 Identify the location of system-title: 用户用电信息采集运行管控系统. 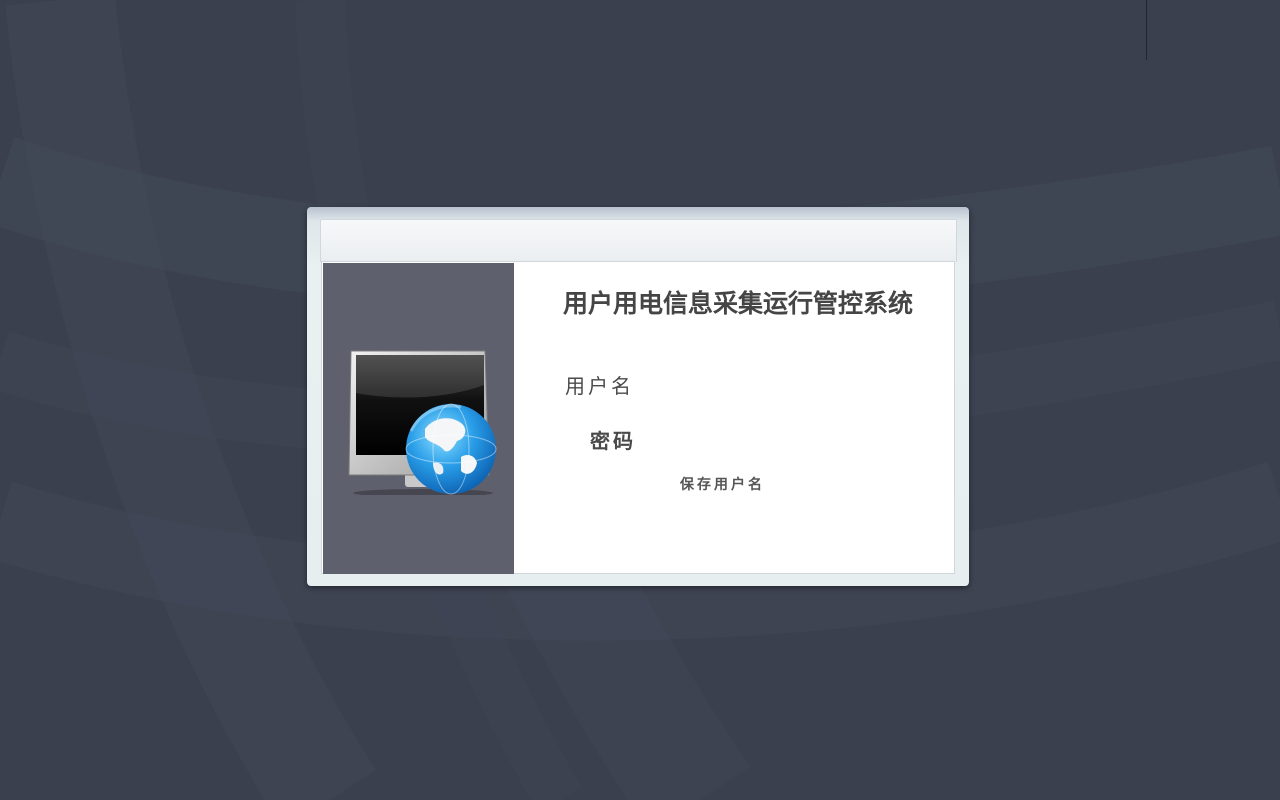
(737, 303).